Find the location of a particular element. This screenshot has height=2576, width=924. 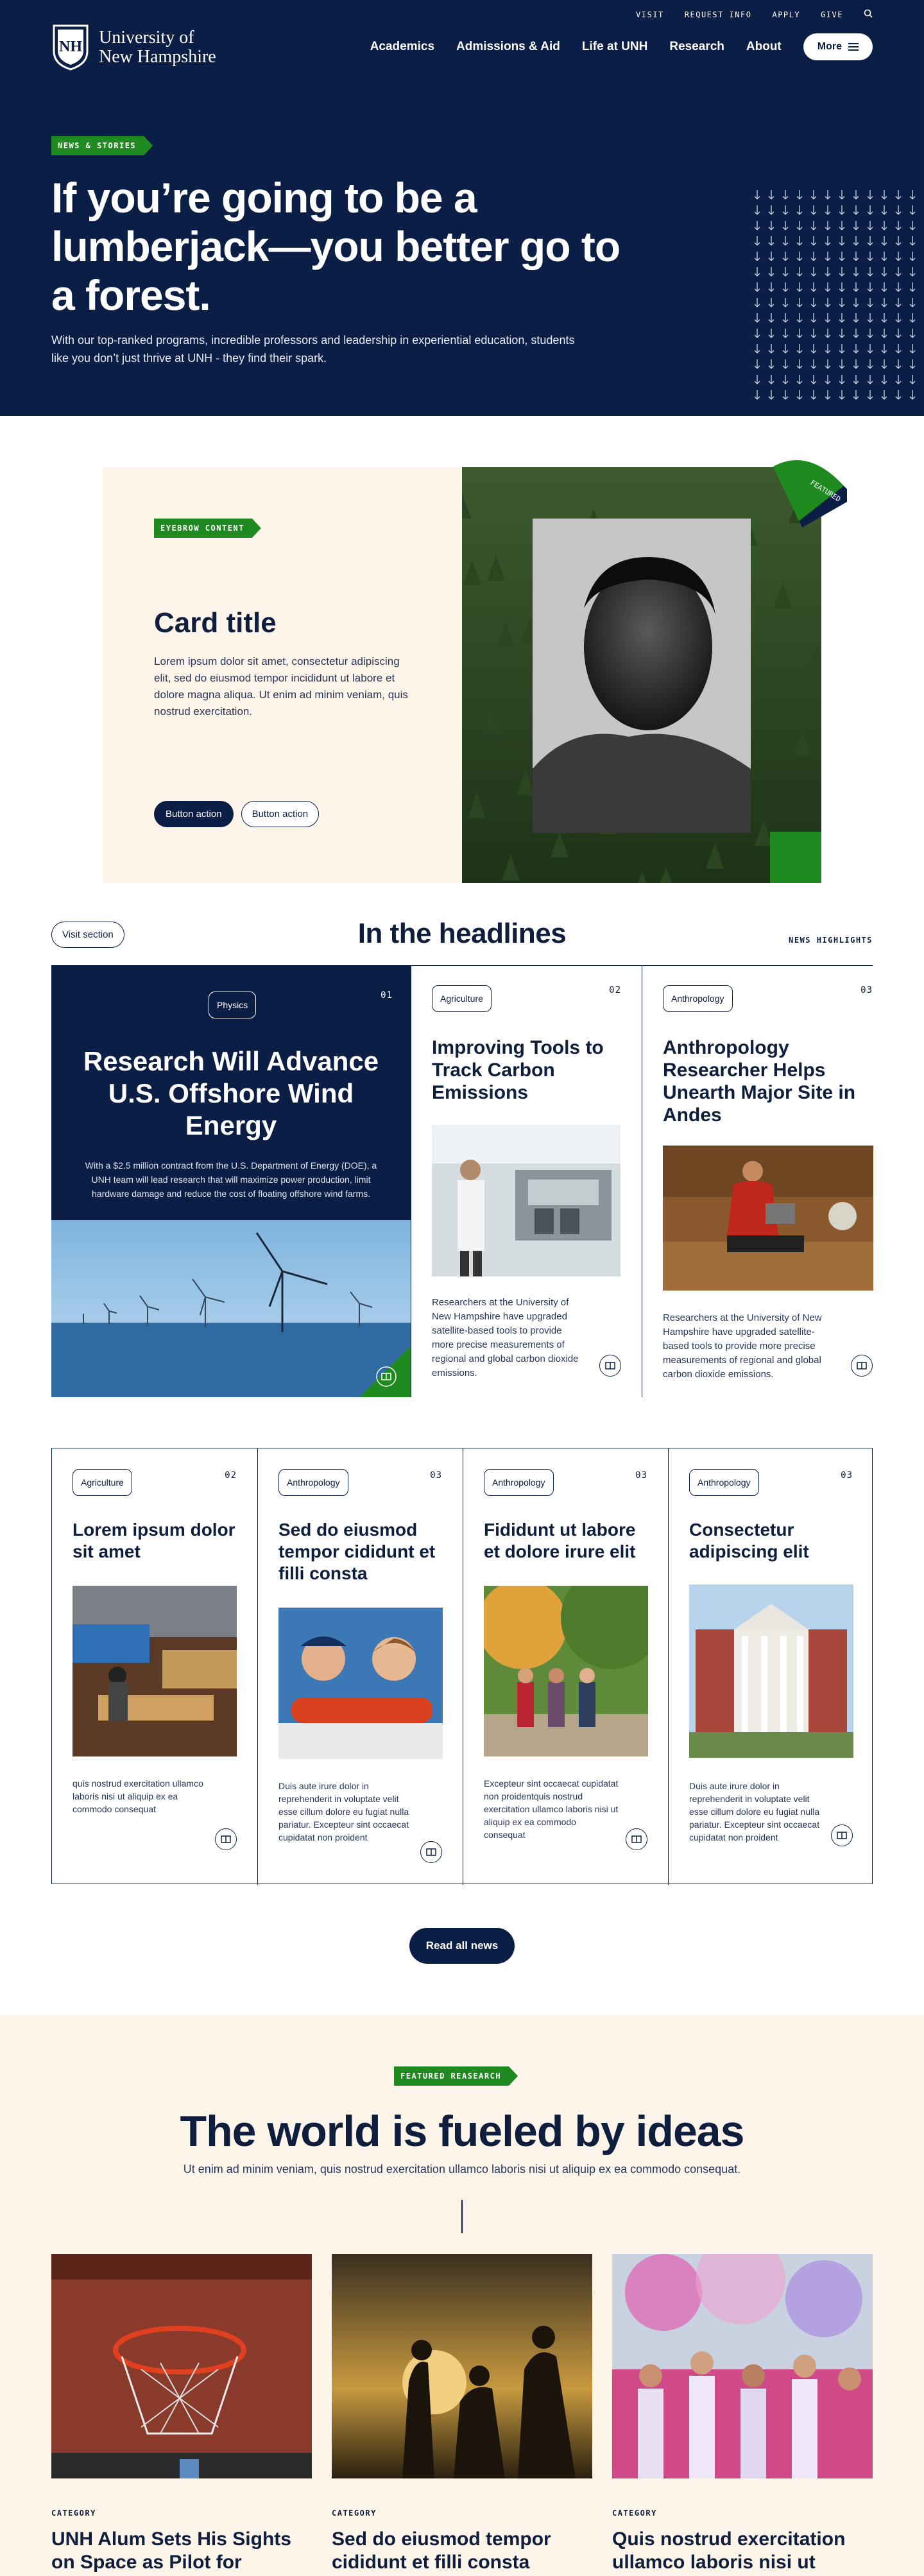

more-label: More is located at coordinates (830, 46).